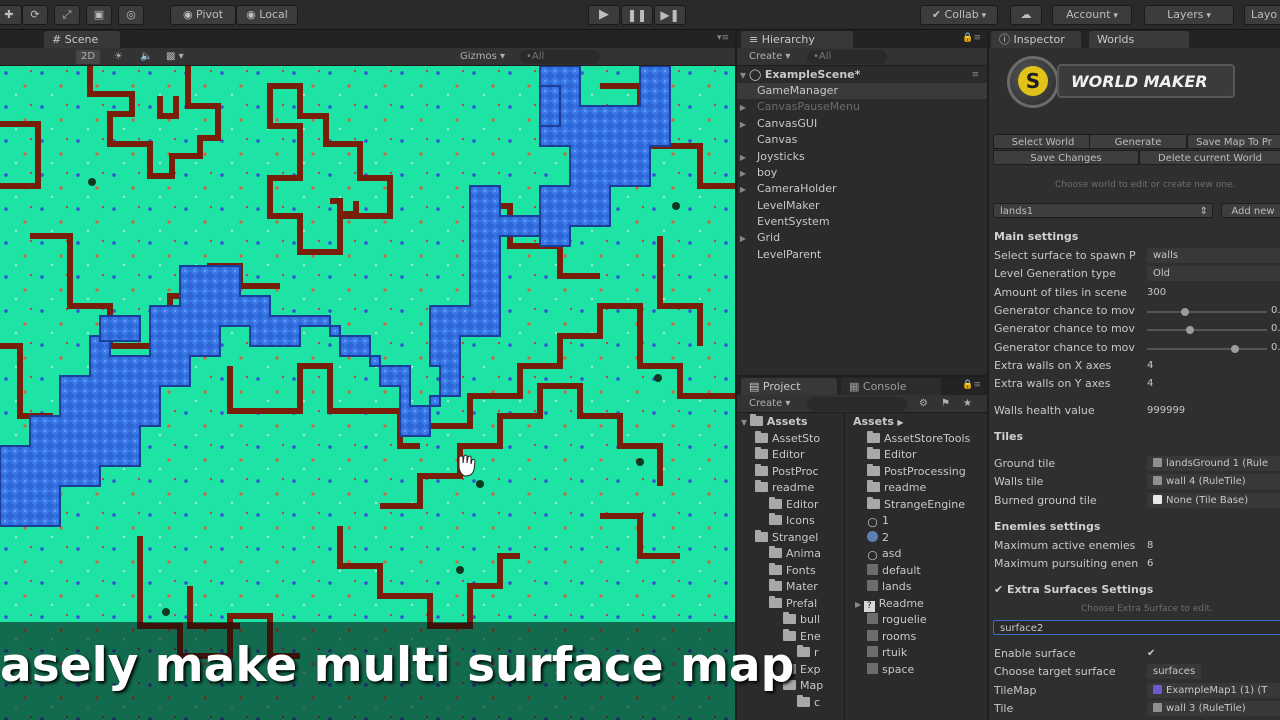  Describe the element at coordinates (787, 472) in the screenshot. I see `tree-item: PostProc` at that location.